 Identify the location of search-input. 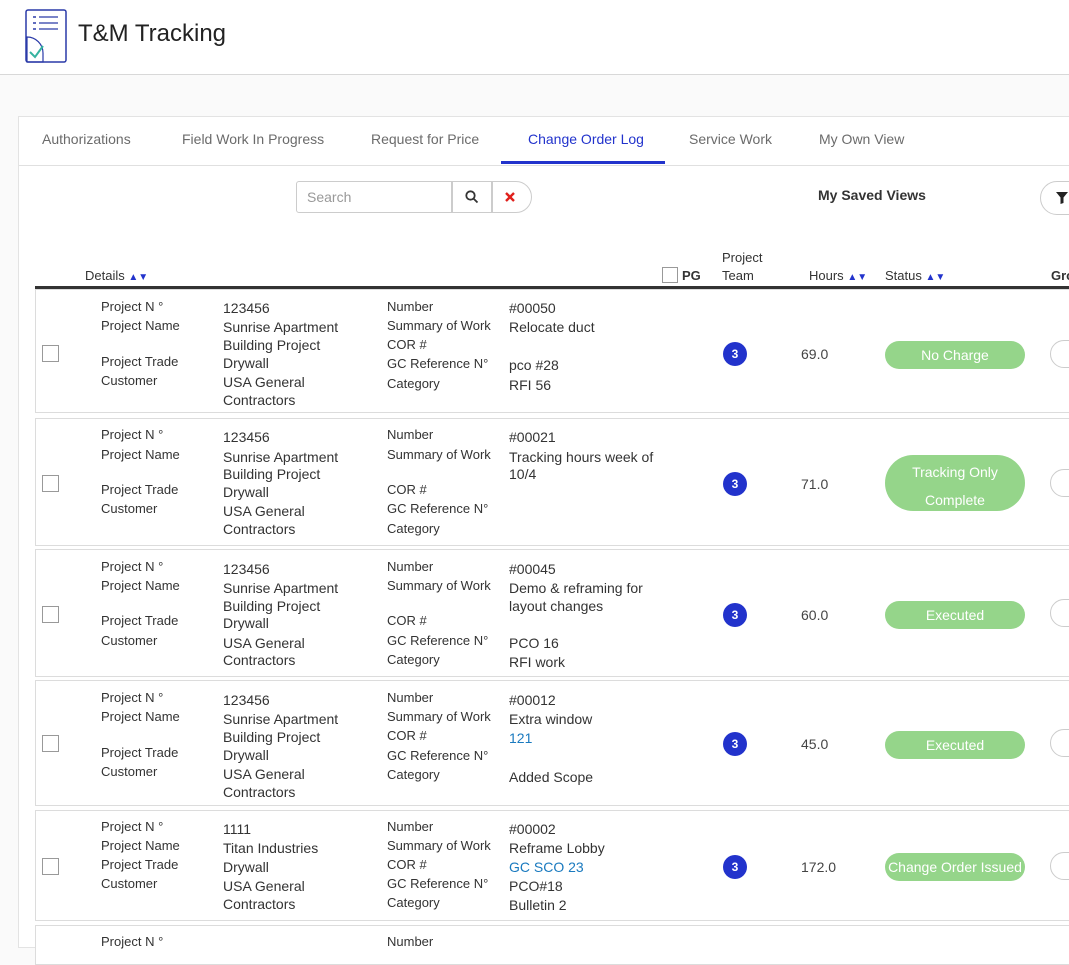
(374, 197).